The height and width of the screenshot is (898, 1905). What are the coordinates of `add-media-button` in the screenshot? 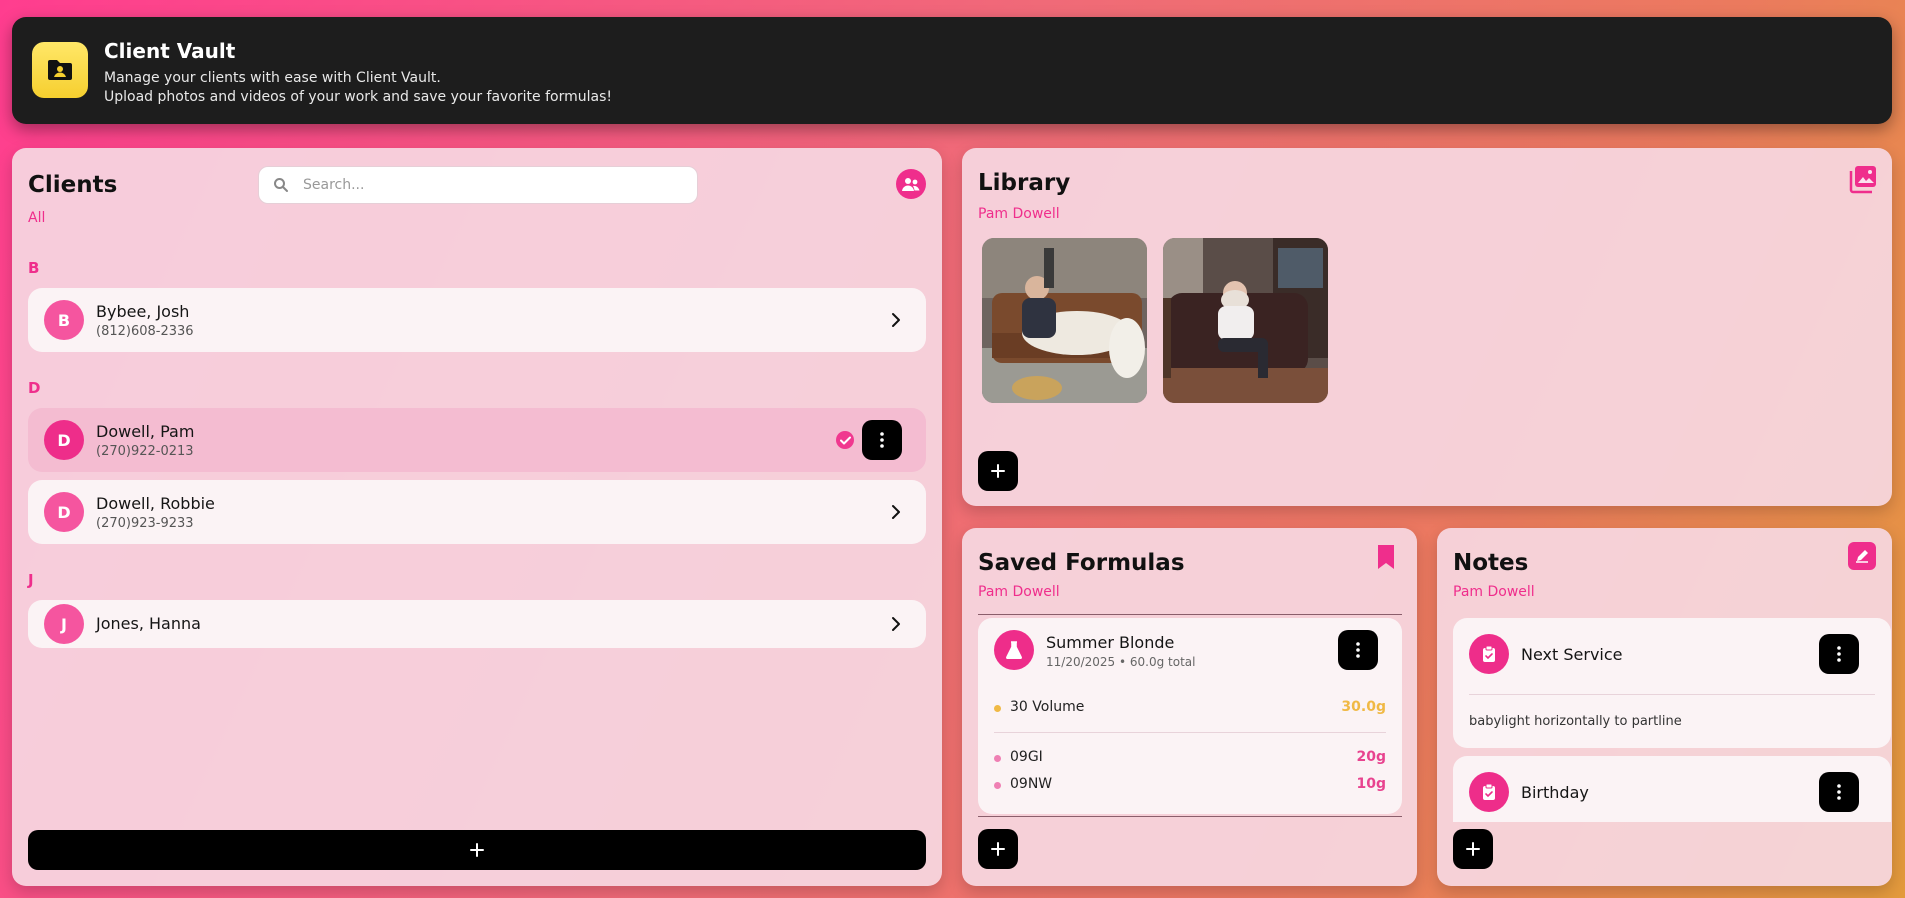 It's located at (998, 471).